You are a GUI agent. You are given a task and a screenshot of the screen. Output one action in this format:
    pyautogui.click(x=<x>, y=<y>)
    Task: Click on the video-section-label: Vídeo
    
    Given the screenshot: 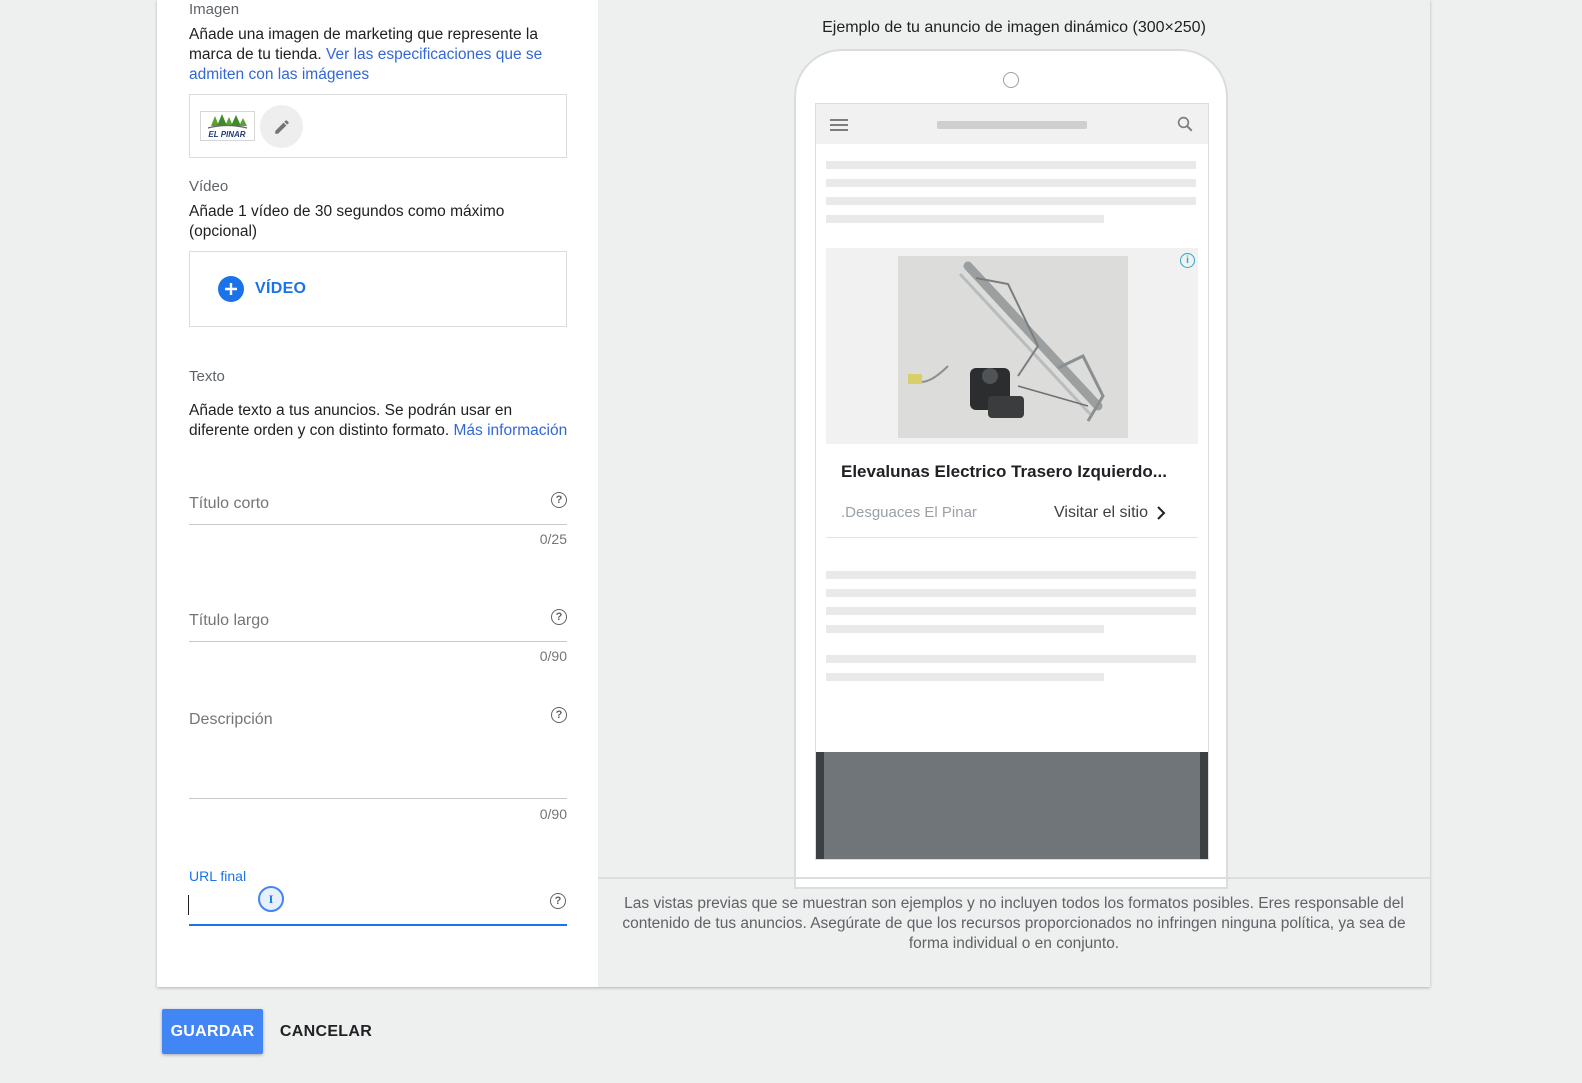 What is the action you would take?
    pyautogui.click(x=209, y=186)
    